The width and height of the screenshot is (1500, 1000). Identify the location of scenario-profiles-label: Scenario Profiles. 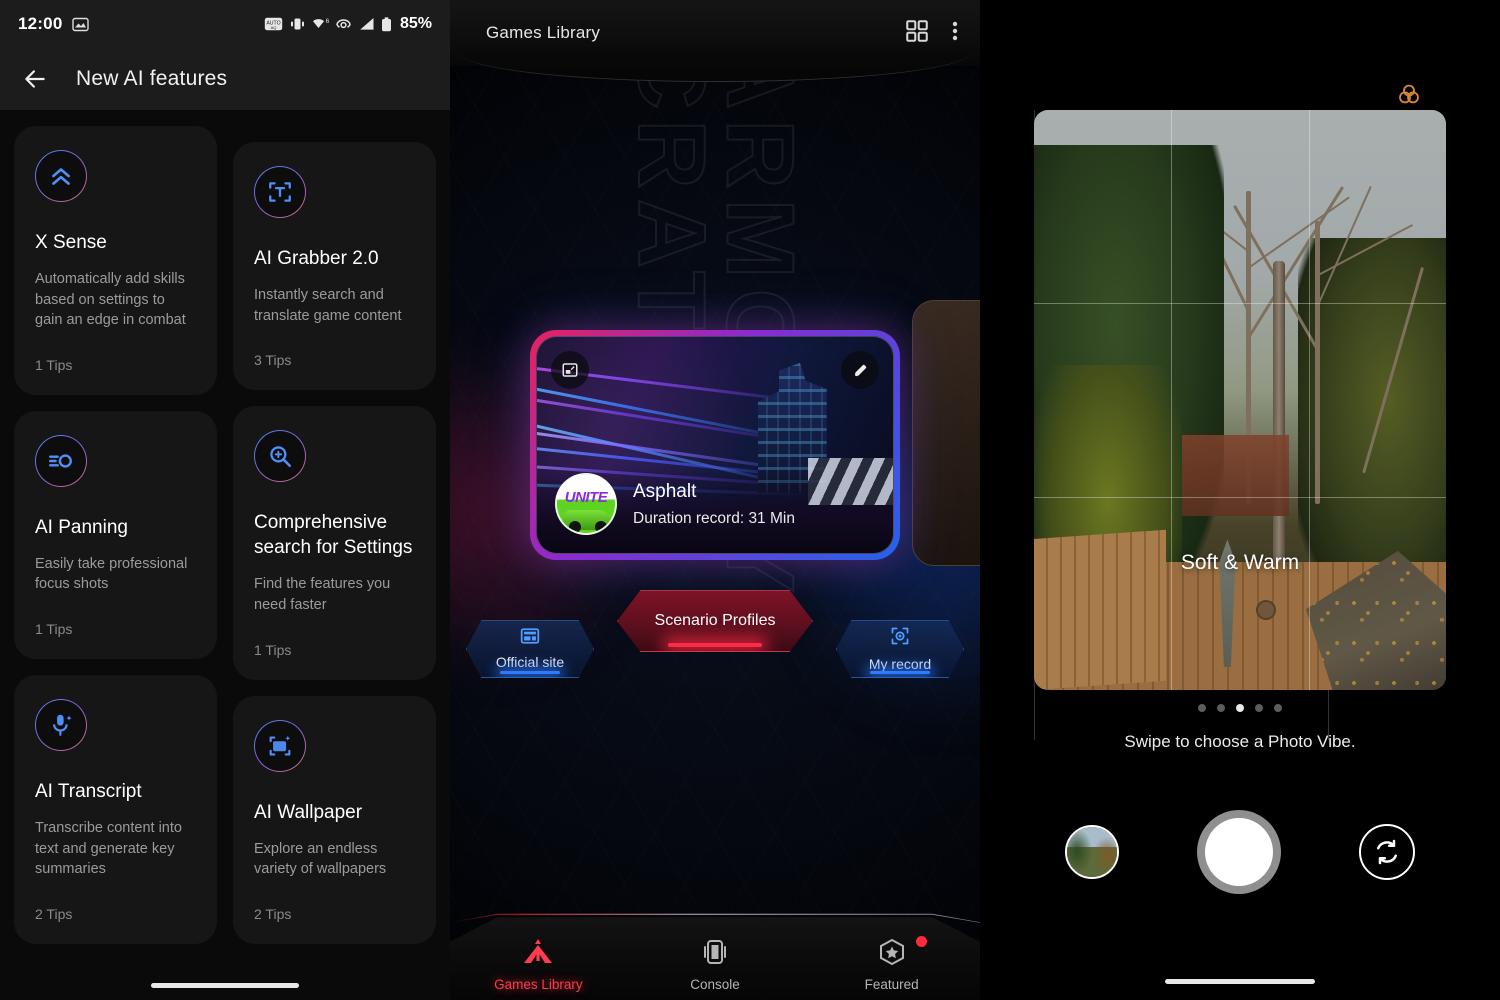
(715, 620).